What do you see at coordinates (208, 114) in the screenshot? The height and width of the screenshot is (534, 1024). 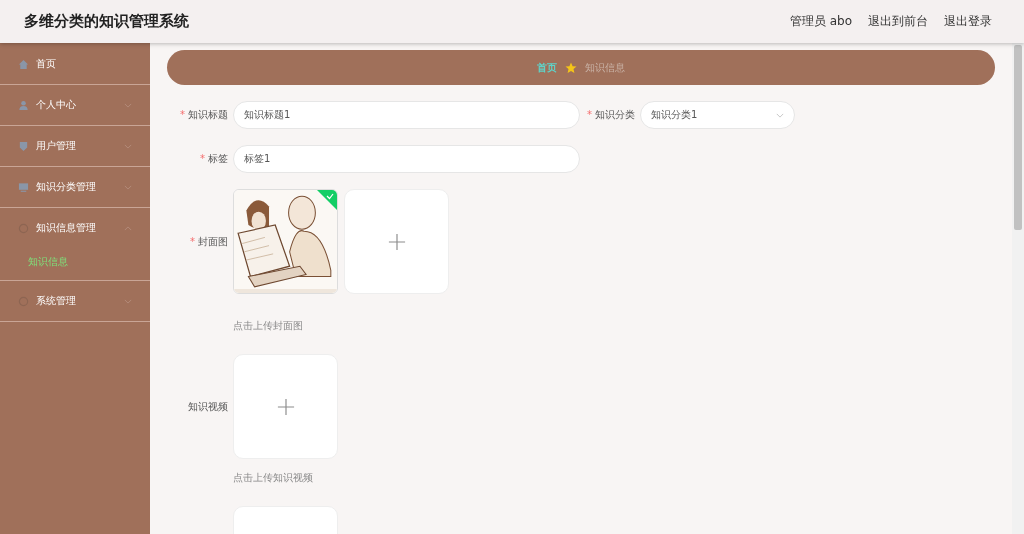 I see `field-label: 知识标题` at bounding box center [208, 114].